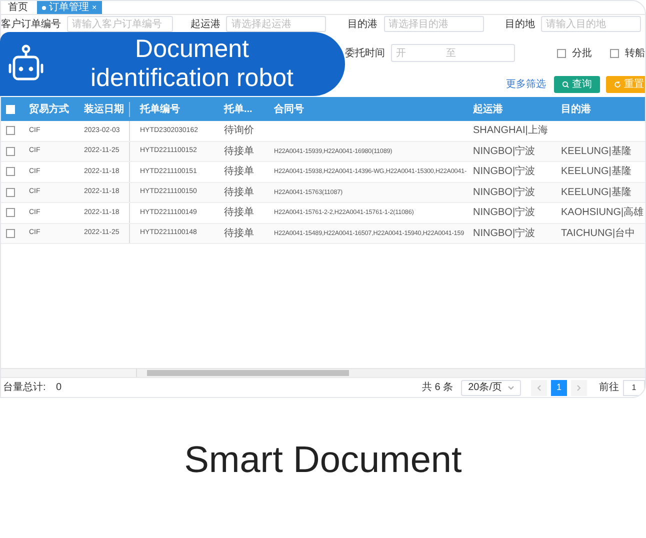 The height and width of the screenshot is (538, 646). Describe the element at coordinates (365, 53) in the screenshot. I see `filter-label: 委托时间` at that location.